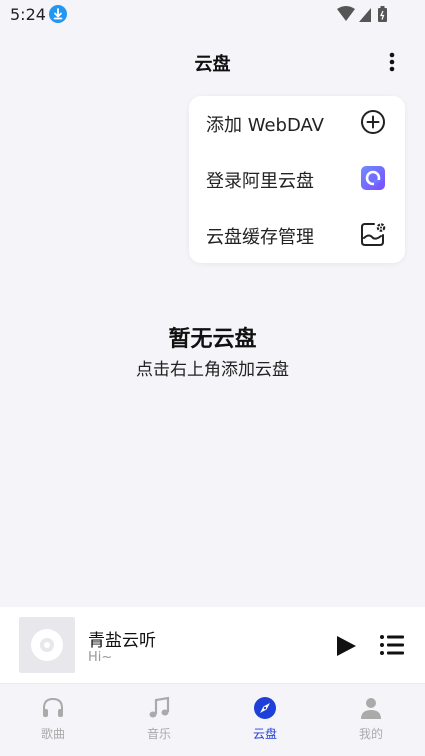 The width and height of the screenshot is (425, 756). I want to click on playlist-icon, so click(392, 645).